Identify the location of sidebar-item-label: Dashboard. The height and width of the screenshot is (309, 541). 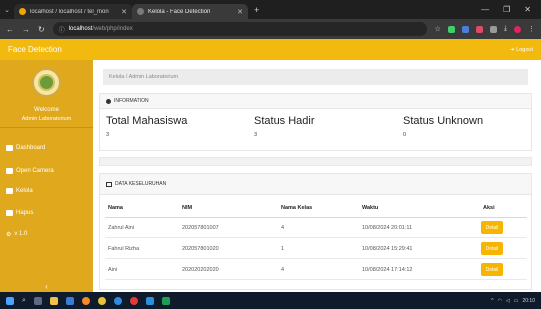
(31, 148).